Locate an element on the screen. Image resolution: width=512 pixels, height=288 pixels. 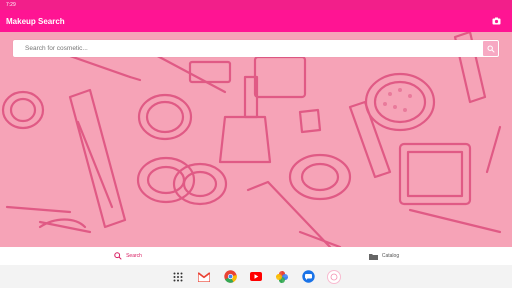
search-button is located at coordinates (490, 48).